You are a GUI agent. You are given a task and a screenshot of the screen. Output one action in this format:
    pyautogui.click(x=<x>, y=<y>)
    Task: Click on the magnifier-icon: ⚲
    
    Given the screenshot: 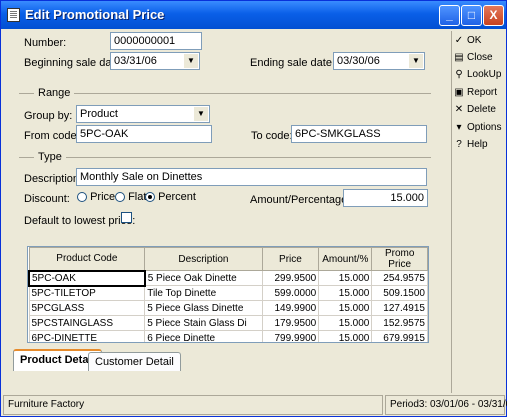 What is the action you would take?
    pyautogui.click(x=459, y=74)
    